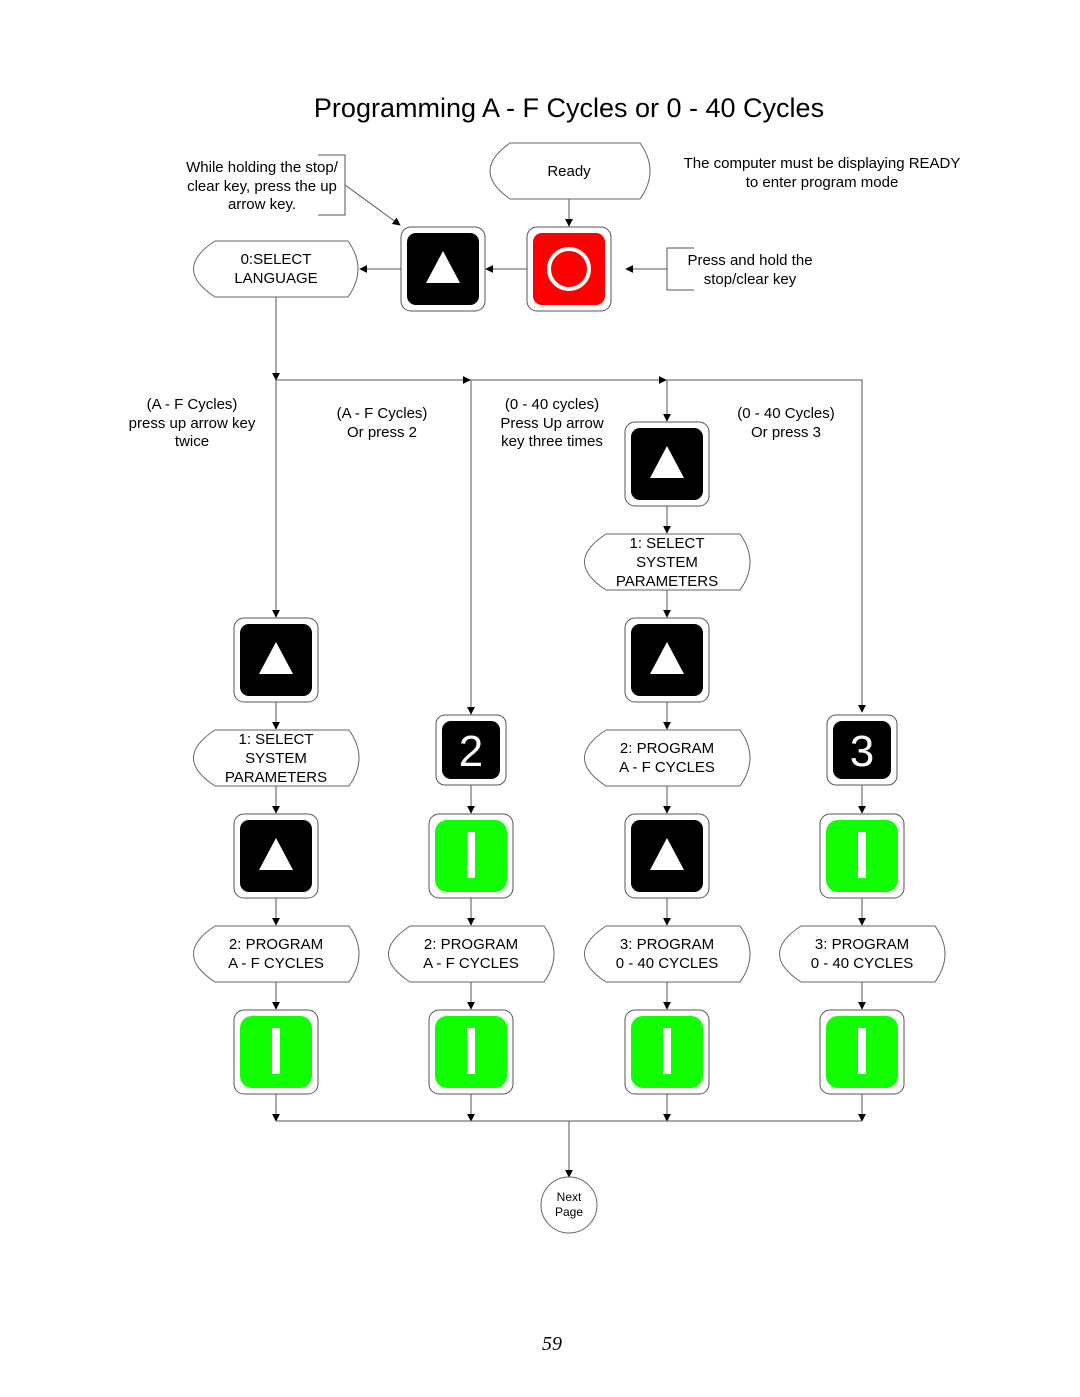 This screenshot has height=1397, width=1080. Describe the element at coordinates (552, 1344) in the screenshot. I see `page-number: 59` at that location.